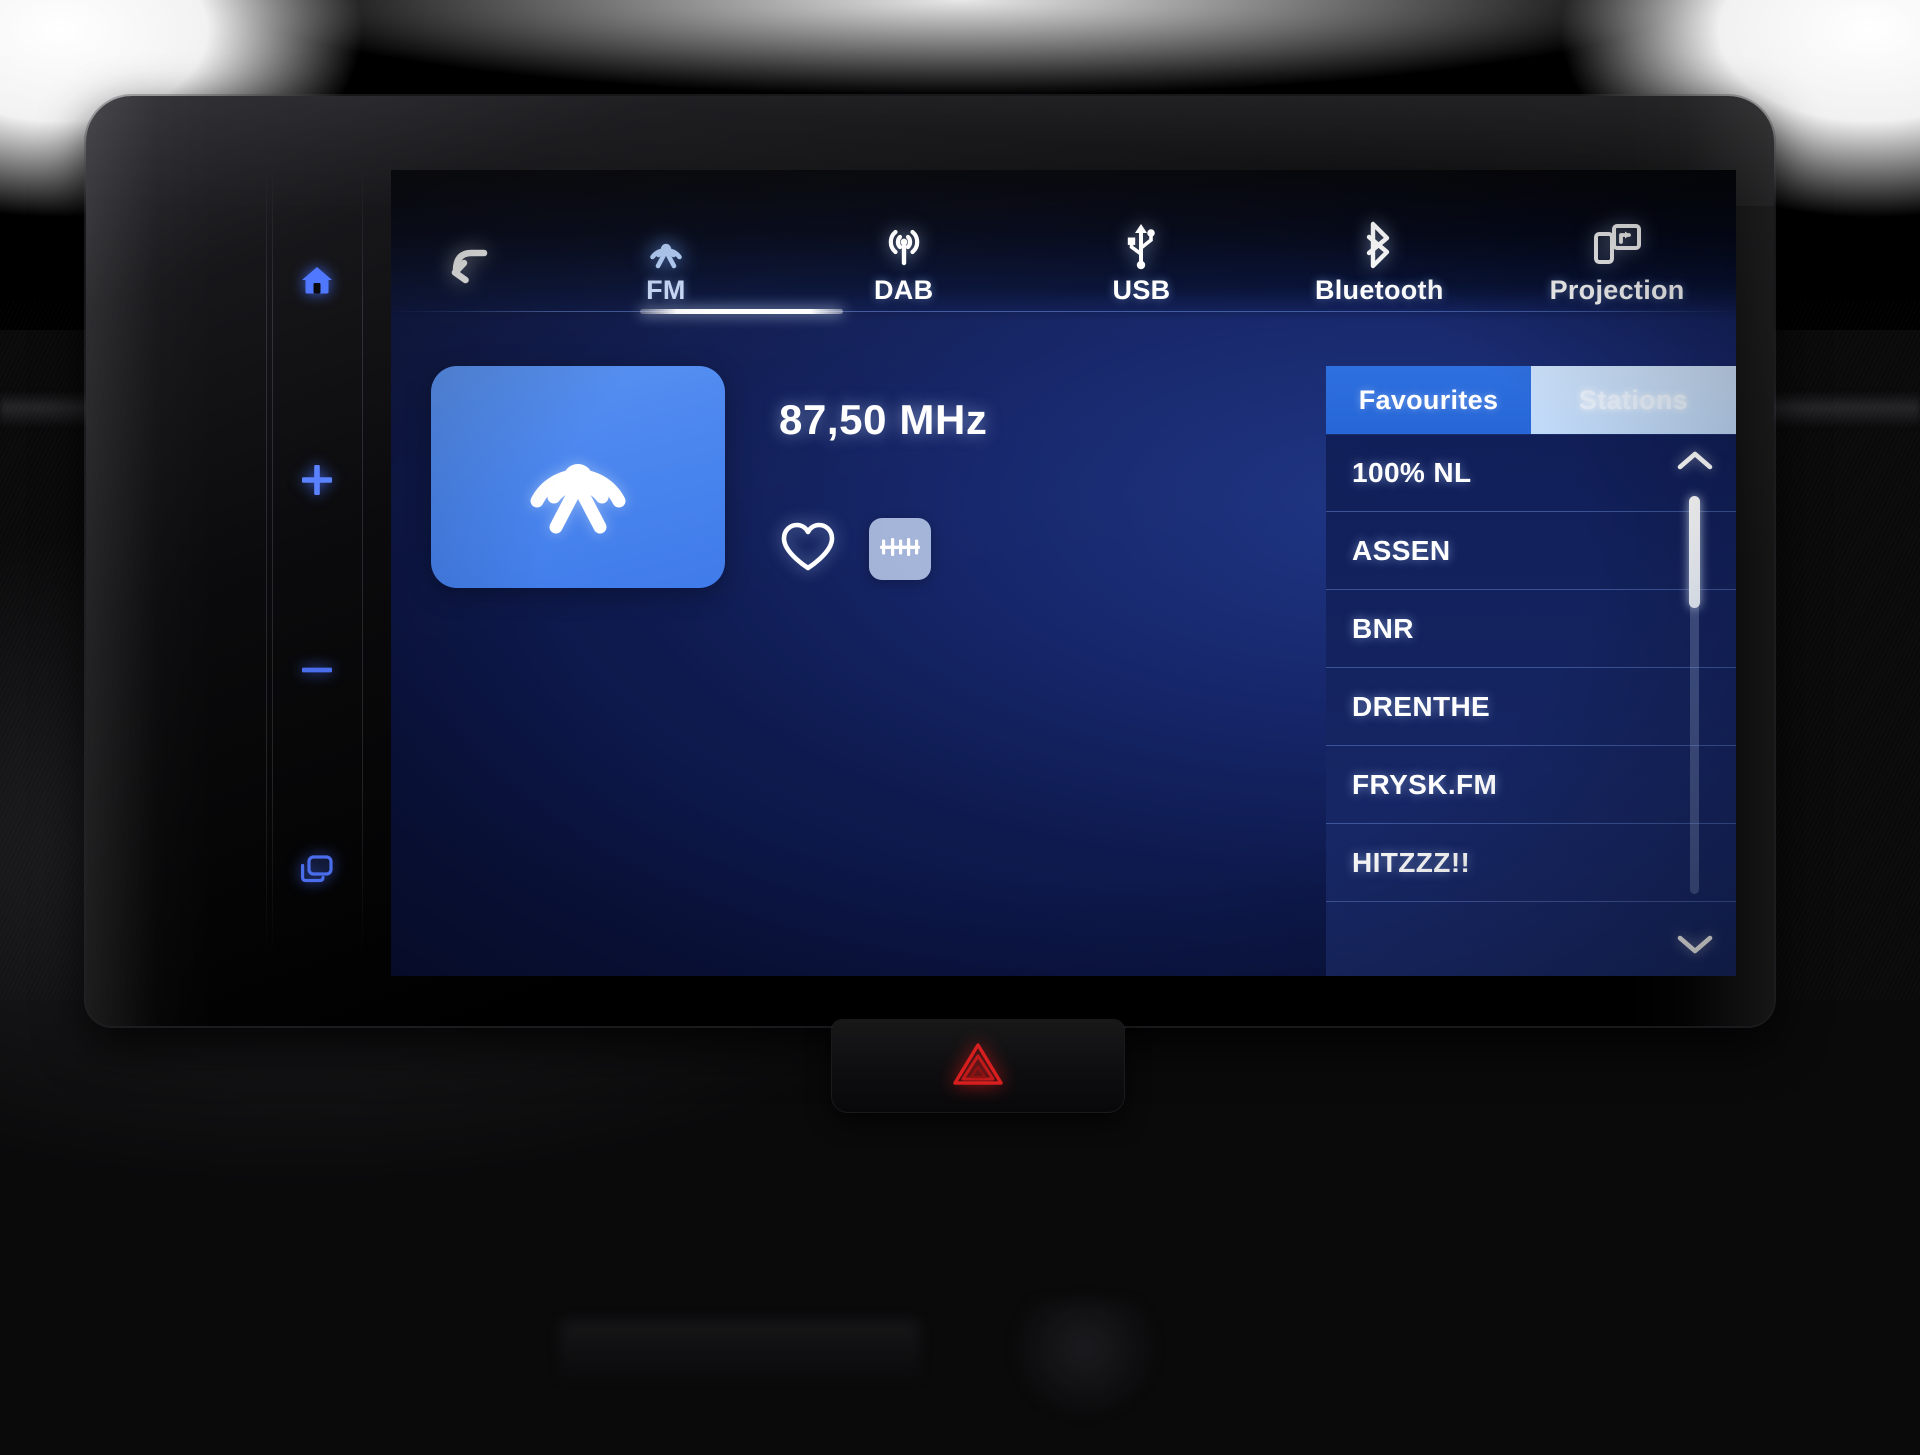 The height and width of the screenshot is (1455, 1920). I want to click on nav-tab-dab: DAB, so click(904, 267).